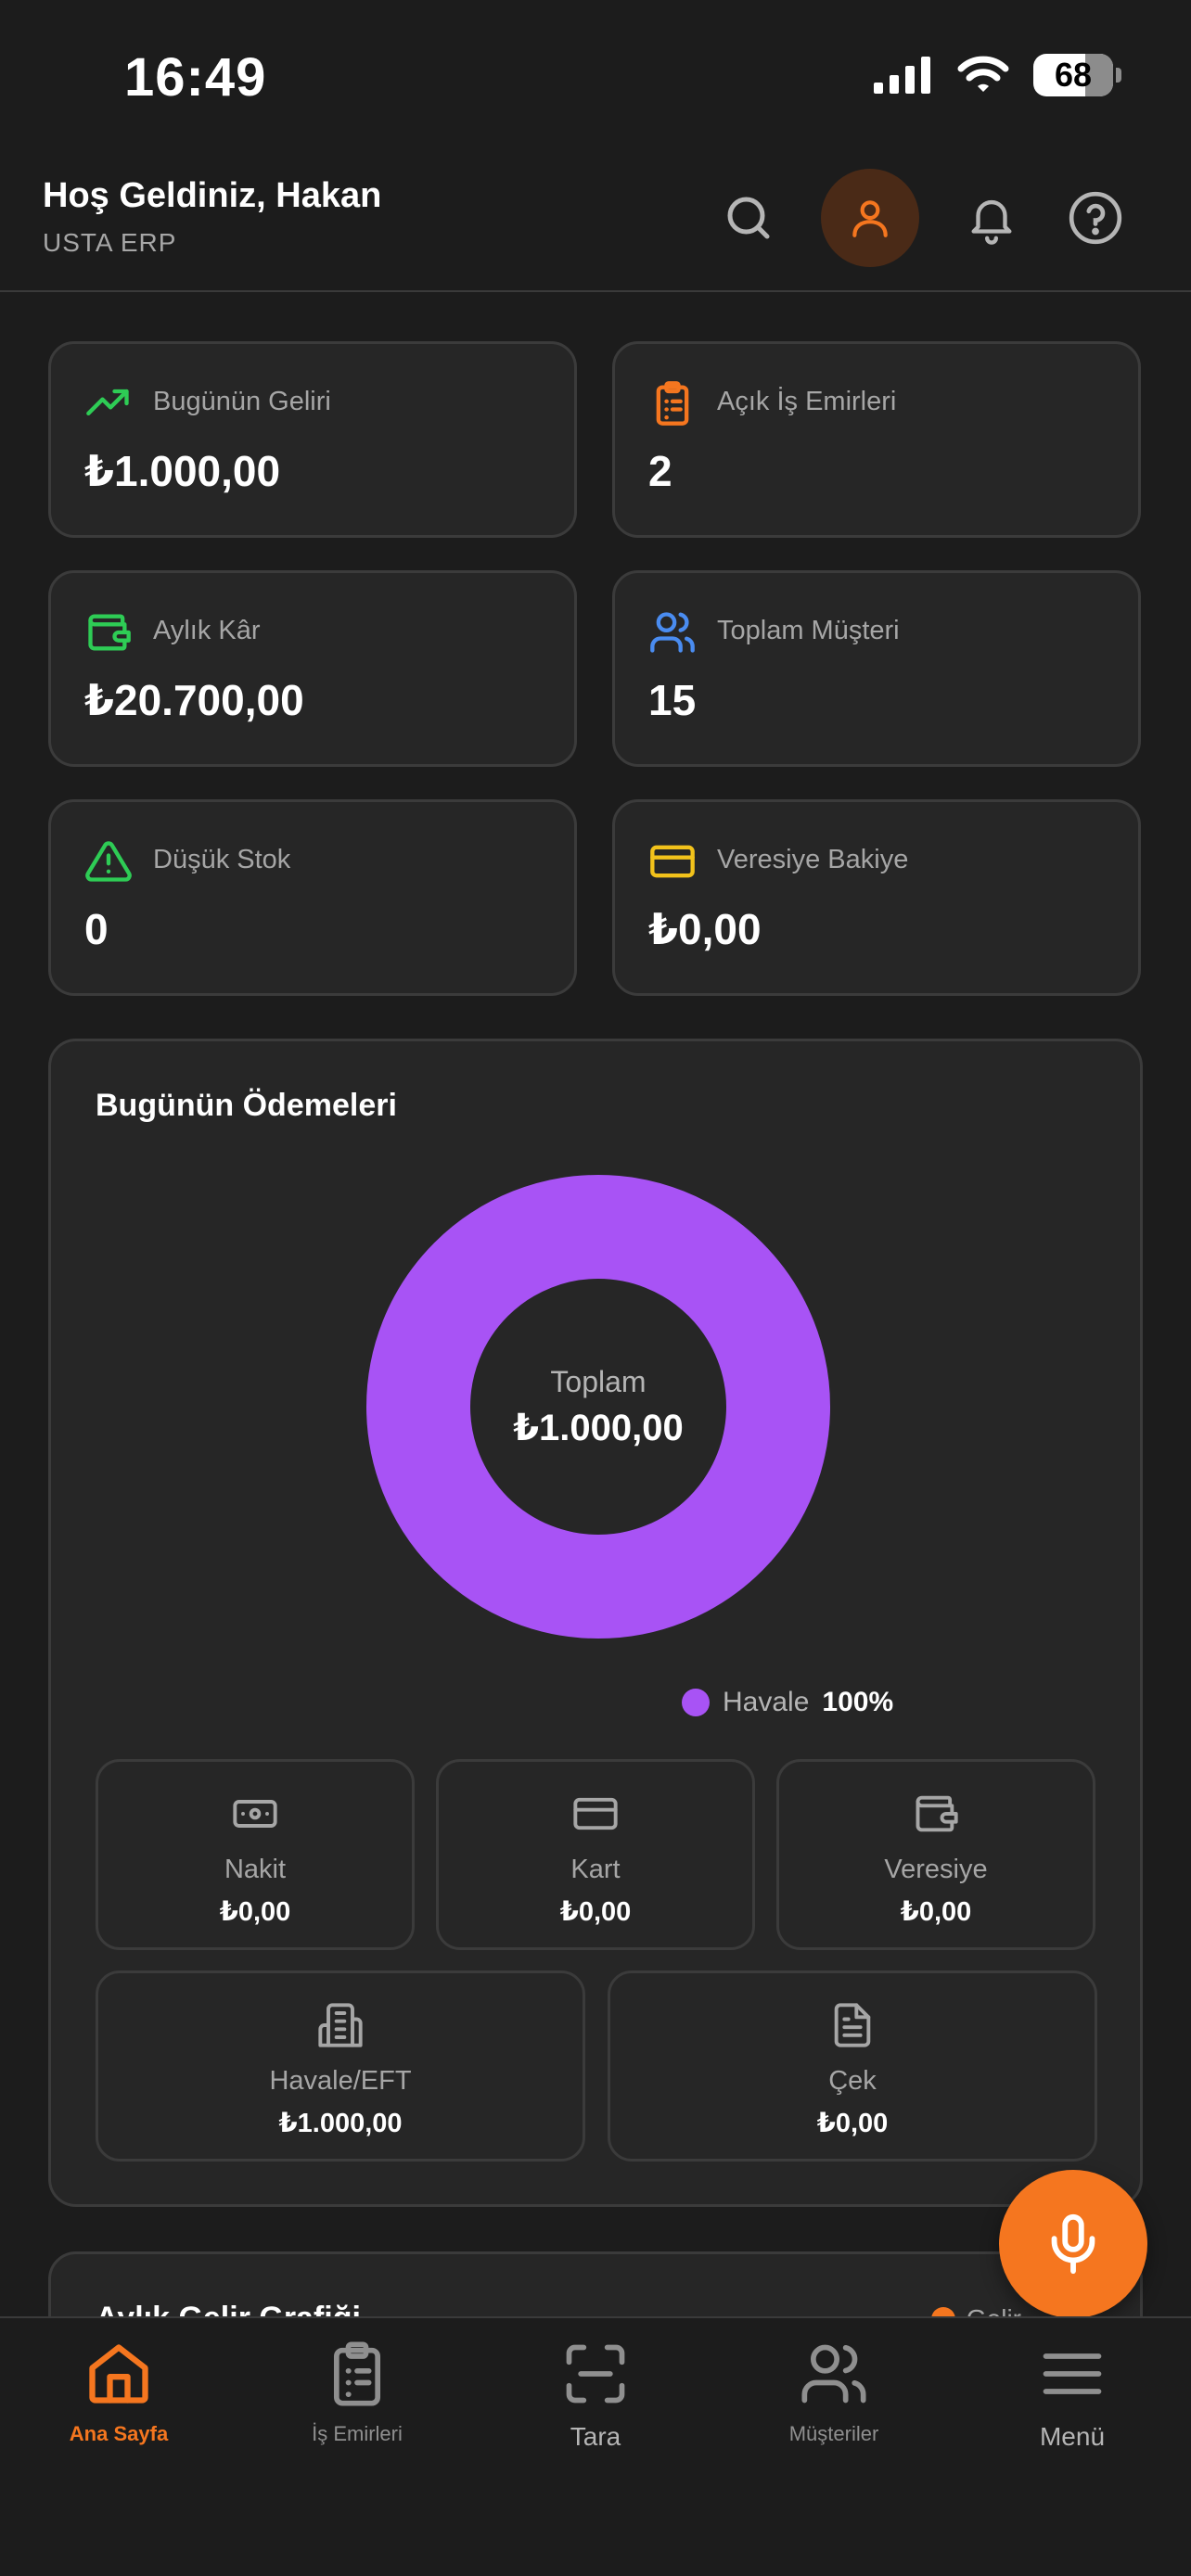 Image resolution: width=1191 pixels, height=2576 pixels. What do you see at coordinates (110, 243) in the screenshot?
I see `company-name: USTA ERP` at bounding box center [110, 243].